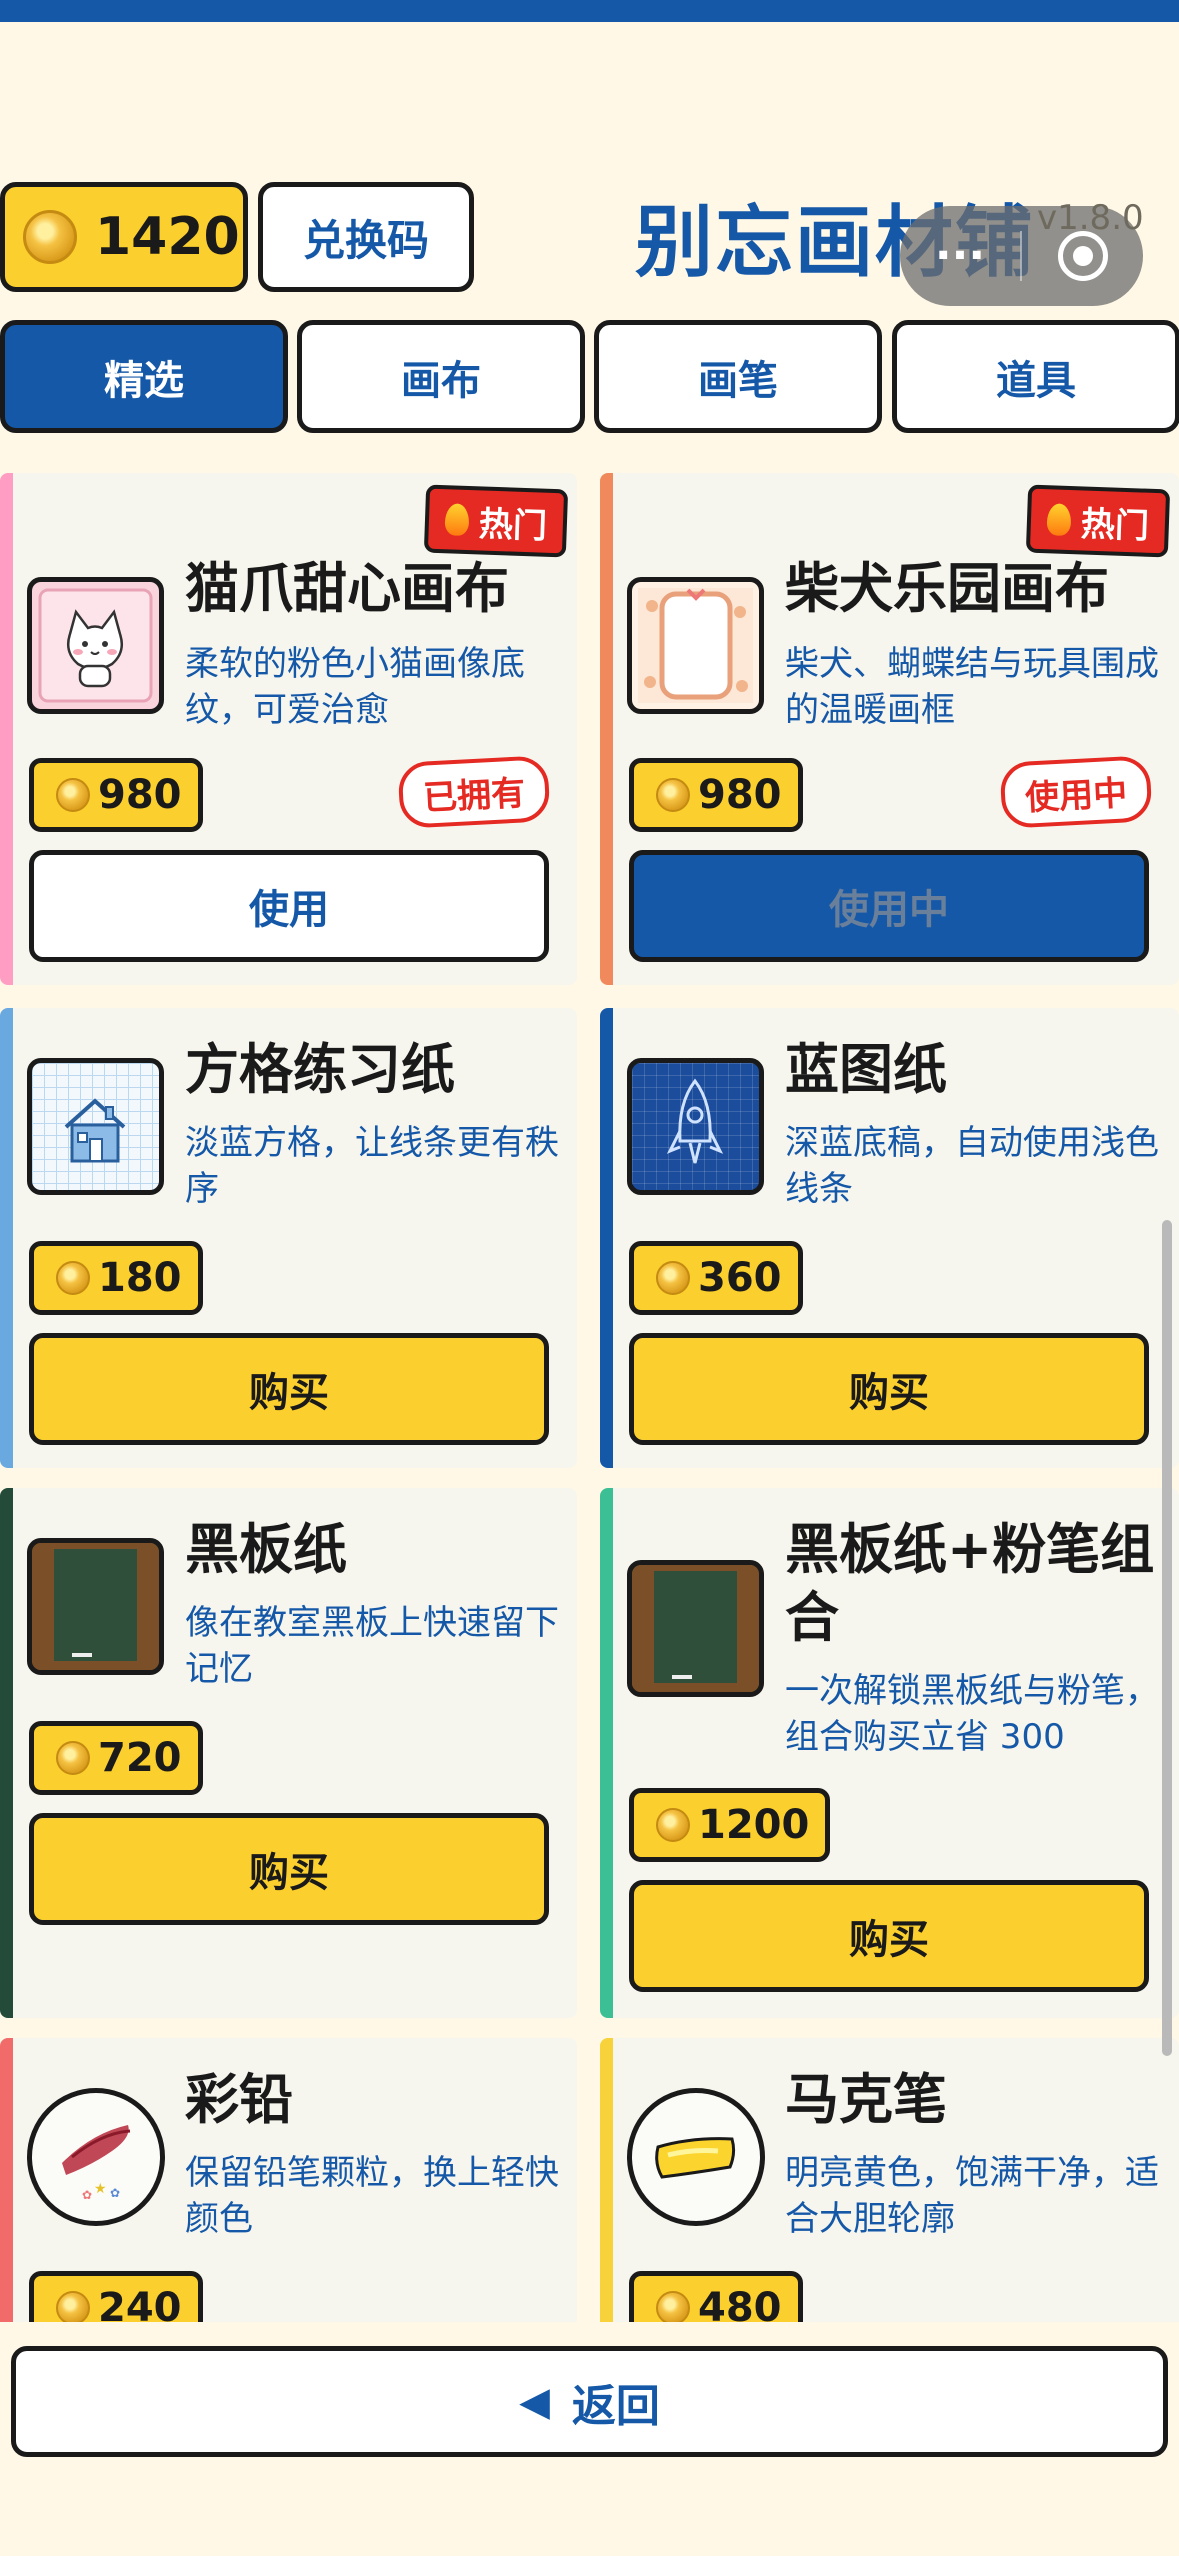 This screenshot has height=2556, width=1179. What do you see at coordinates (972, 1714) in the screenshot?
I see `product-description: 一次解锁黑板纸与粉笔，组合购买立省 300` at bounding box center [972, 1714].